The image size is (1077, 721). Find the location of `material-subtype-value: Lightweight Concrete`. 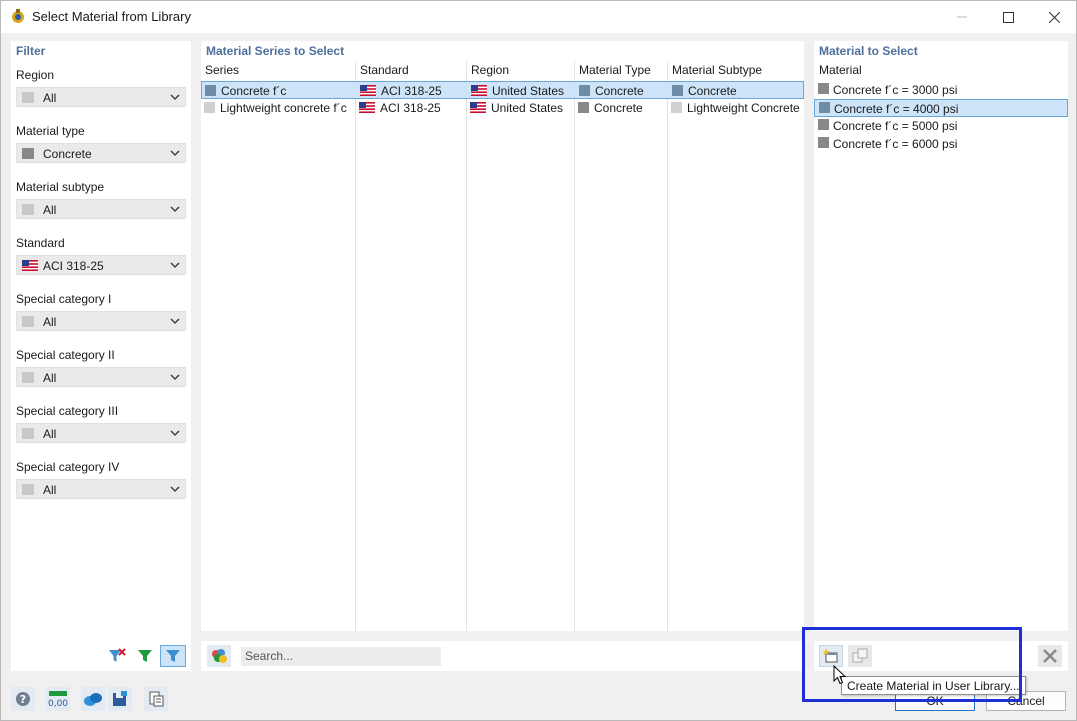

material-subtype-value: Lightweight Concrete is located at coordinates (743, 108).